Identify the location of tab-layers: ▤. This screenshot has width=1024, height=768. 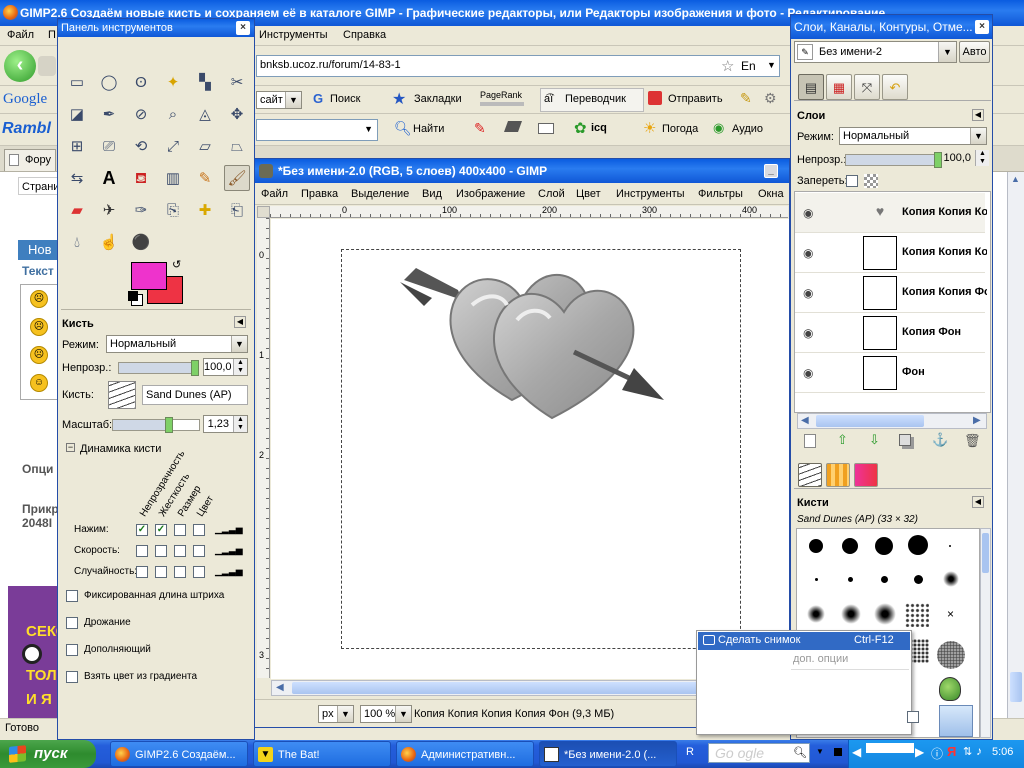
(811, 87).